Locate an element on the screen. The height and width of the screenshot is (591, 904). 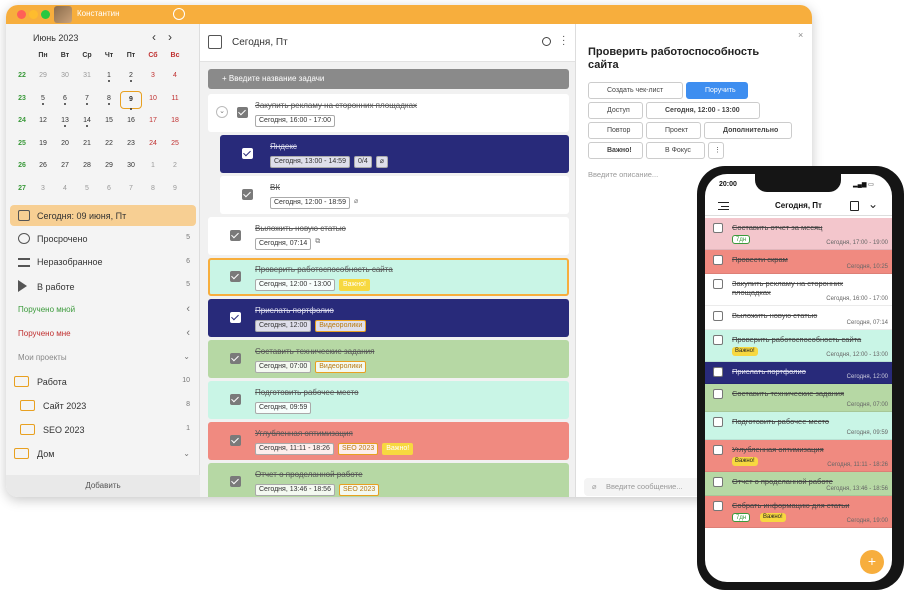
calendar-day: 14 is located at coordinates (87, 122).